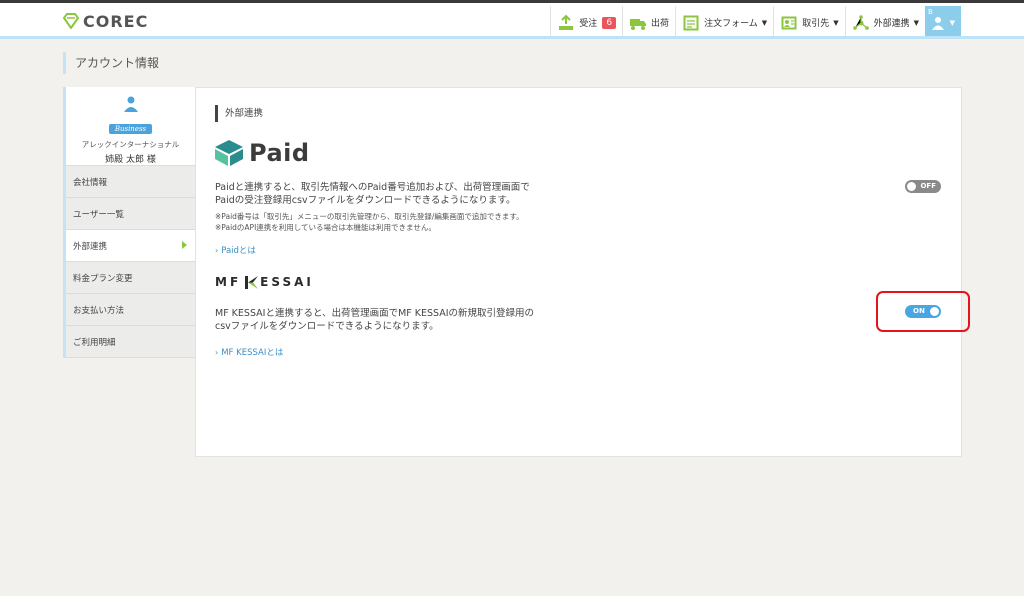  I want to click on page-title: アカウント情報, so click(111, 63).